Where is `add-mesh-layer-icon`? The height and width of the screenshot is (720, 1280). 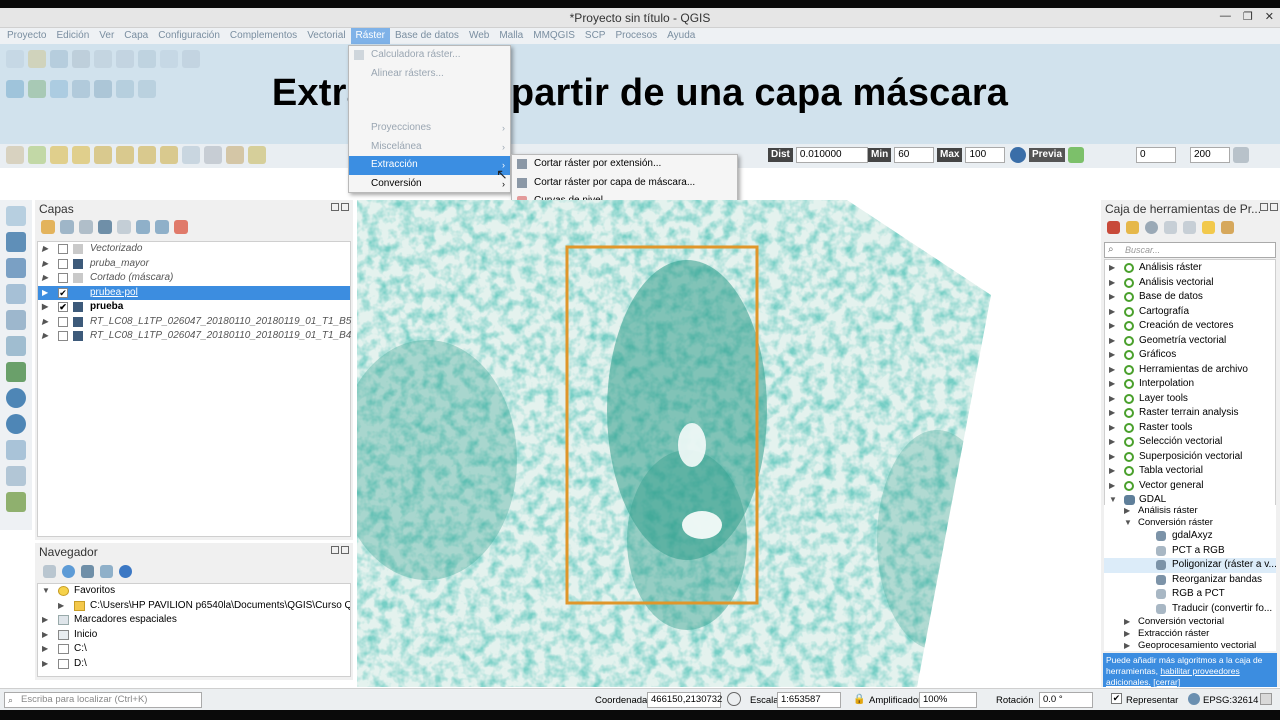
add-mesh-layer-icon is located at coordinates (16, 268).